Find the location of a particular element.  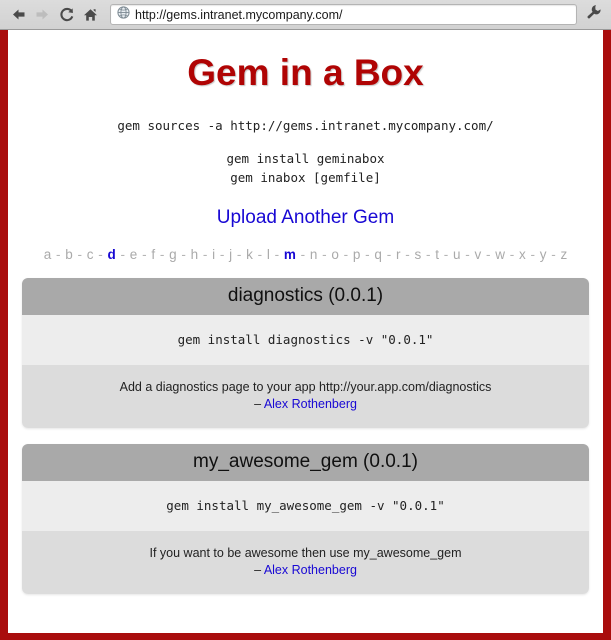

browser-toolbar: http://gems.intranet.mycompany.com/ is located at coordinates (305, 15).